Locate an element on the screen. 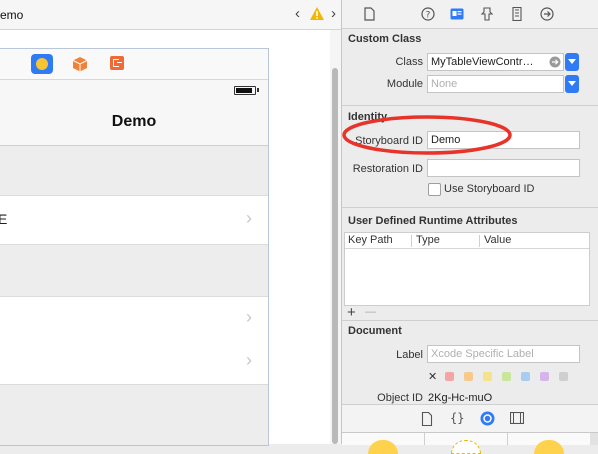 The image size is (598, 454). inspector-selector-bar: ? is located at coordinates (470, 14).